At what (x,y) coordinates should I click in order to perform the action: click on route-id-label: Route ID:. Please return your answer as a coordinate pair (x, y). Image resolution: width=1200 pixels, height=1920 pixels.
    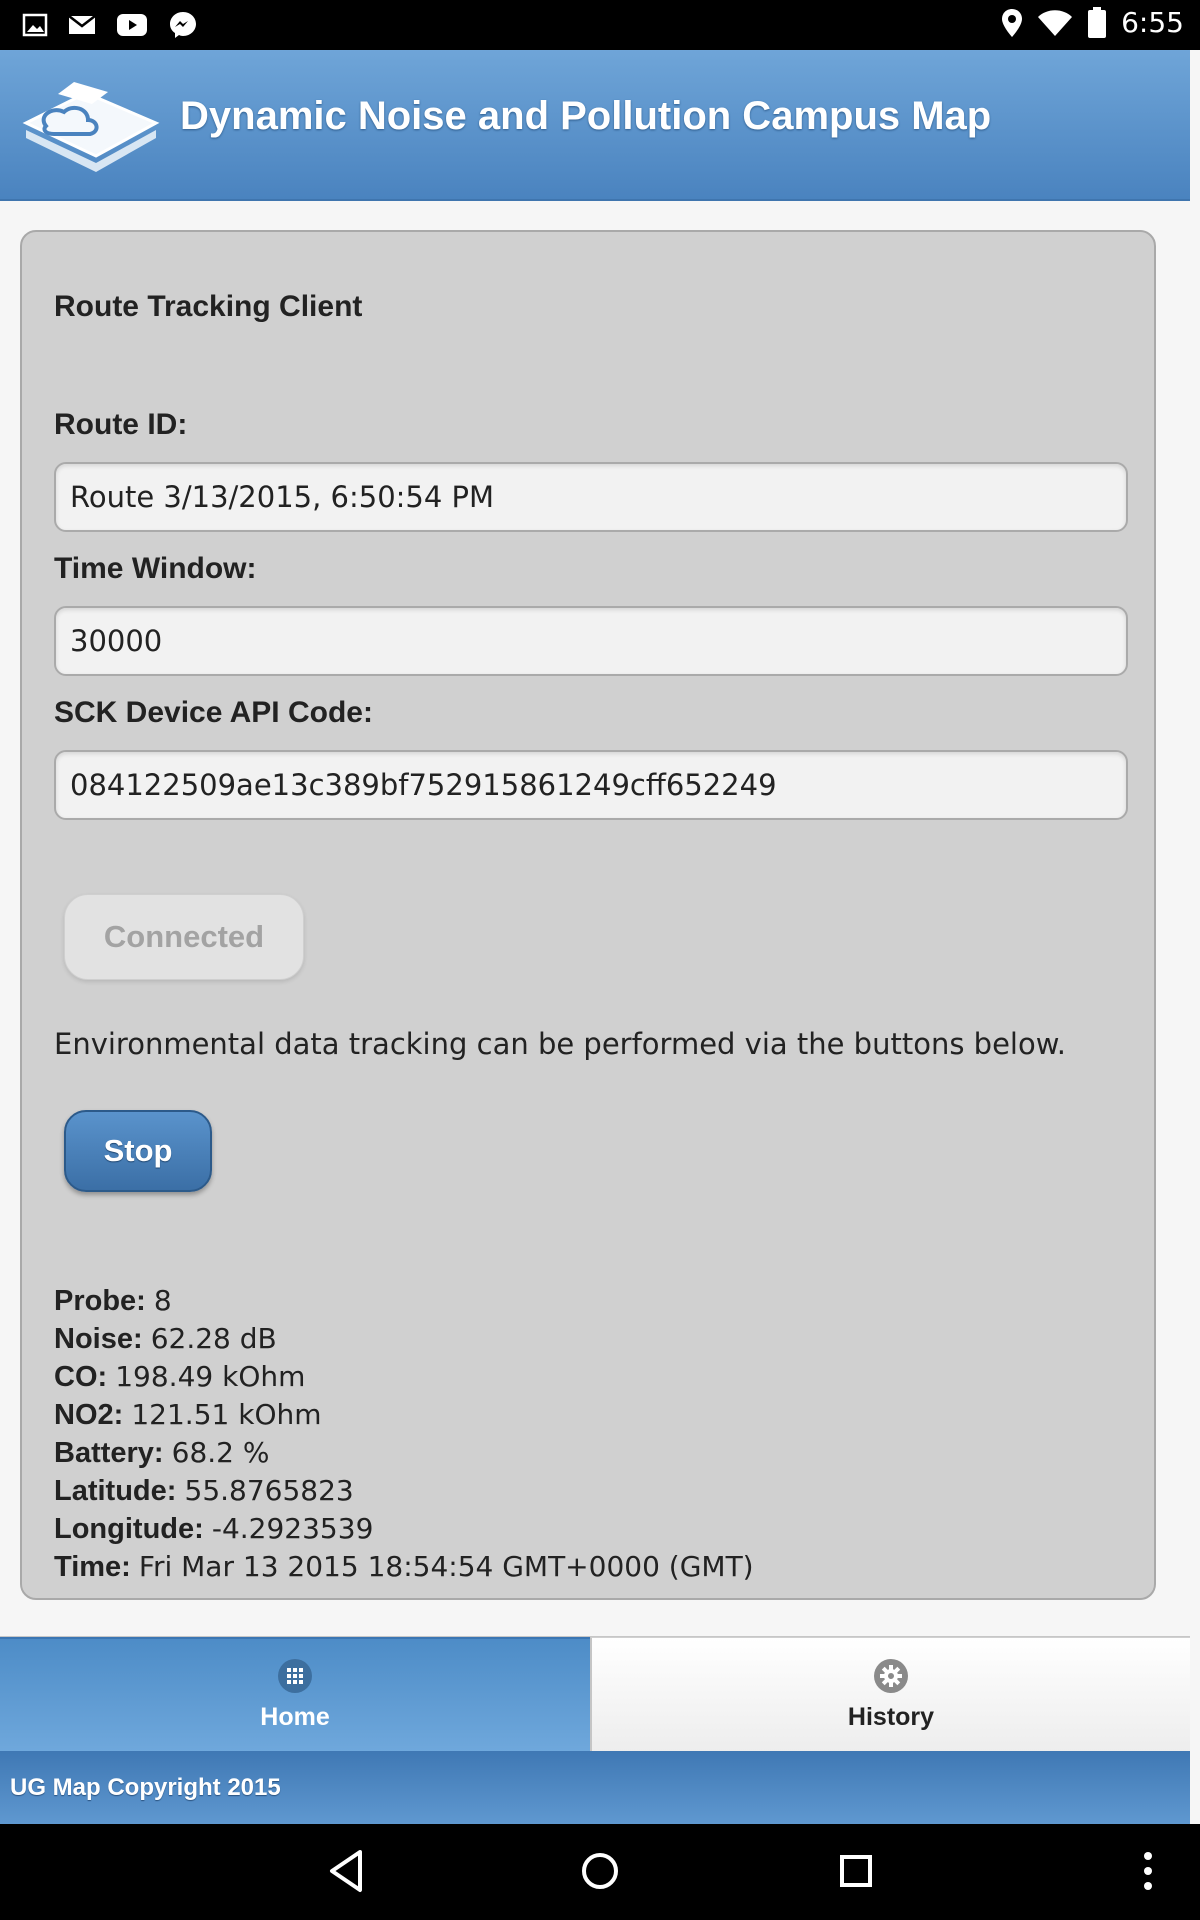
    Looking at the image, I should click on (121, 424).